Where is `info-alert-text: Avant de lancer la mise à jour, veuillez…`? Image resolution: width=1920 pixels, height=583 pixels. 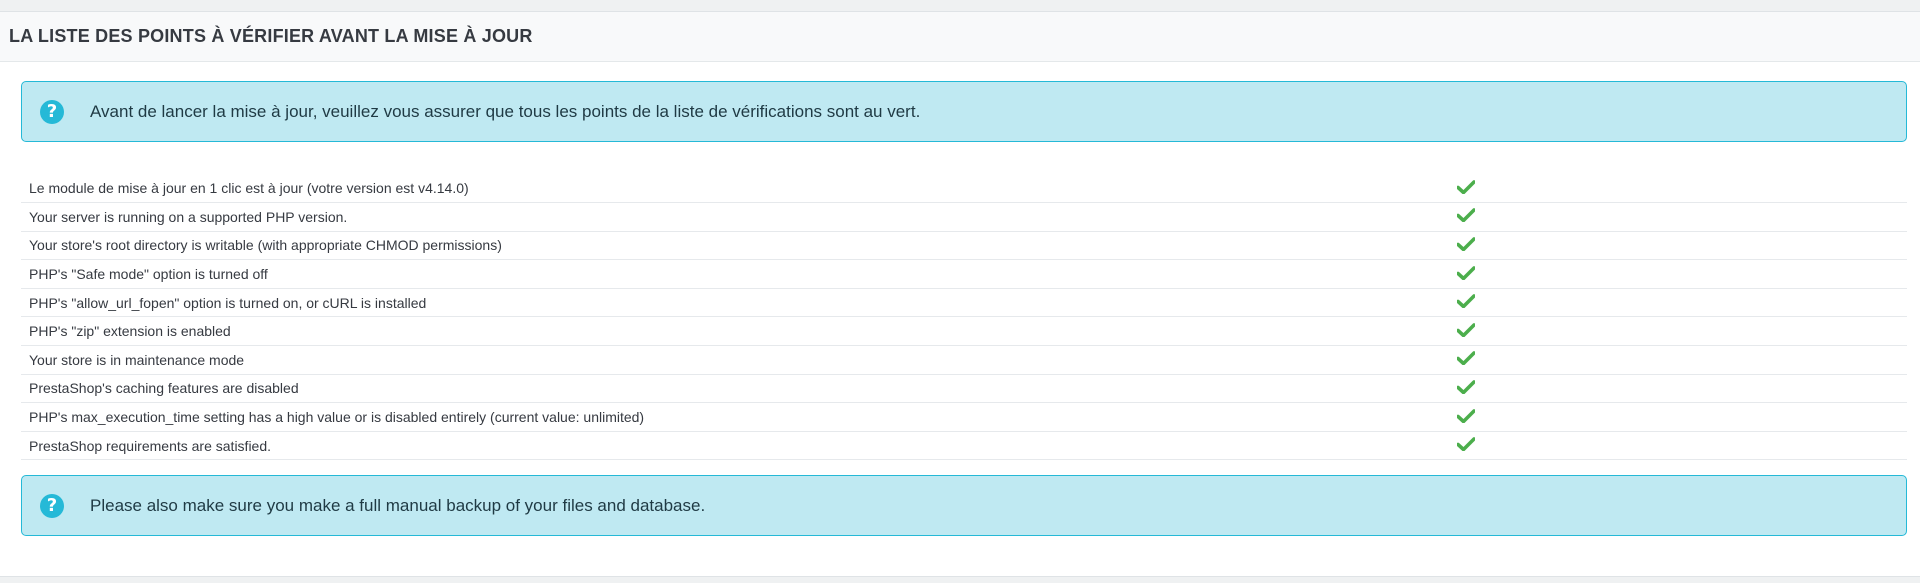
info-alert-text: Avant de lancer la mise à jour, veuillez… is located at coordinates (505, 111).